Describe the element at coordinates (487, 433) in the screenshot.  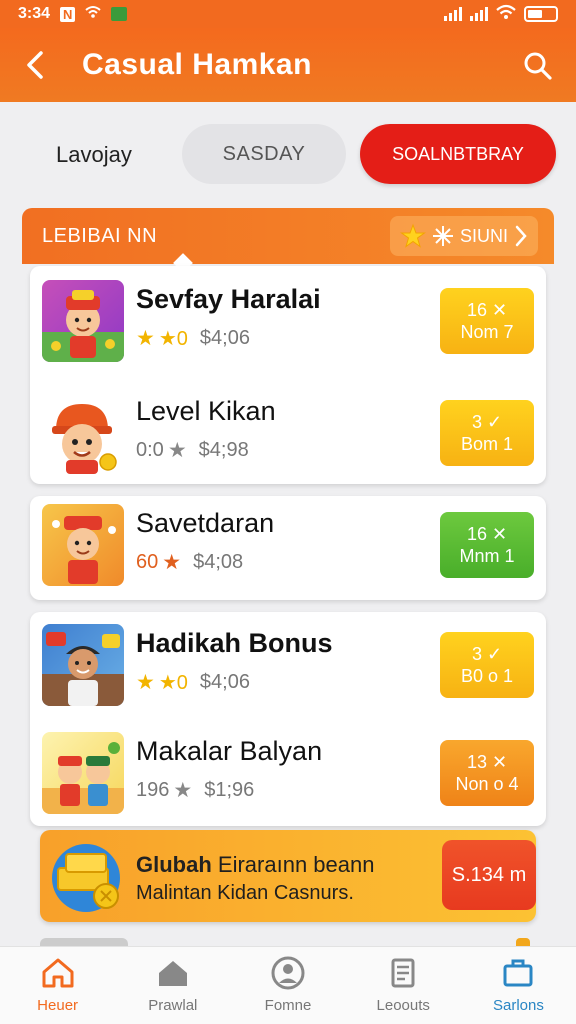
I see `reward-badge: 3 ✓ Bom 1` at that location.